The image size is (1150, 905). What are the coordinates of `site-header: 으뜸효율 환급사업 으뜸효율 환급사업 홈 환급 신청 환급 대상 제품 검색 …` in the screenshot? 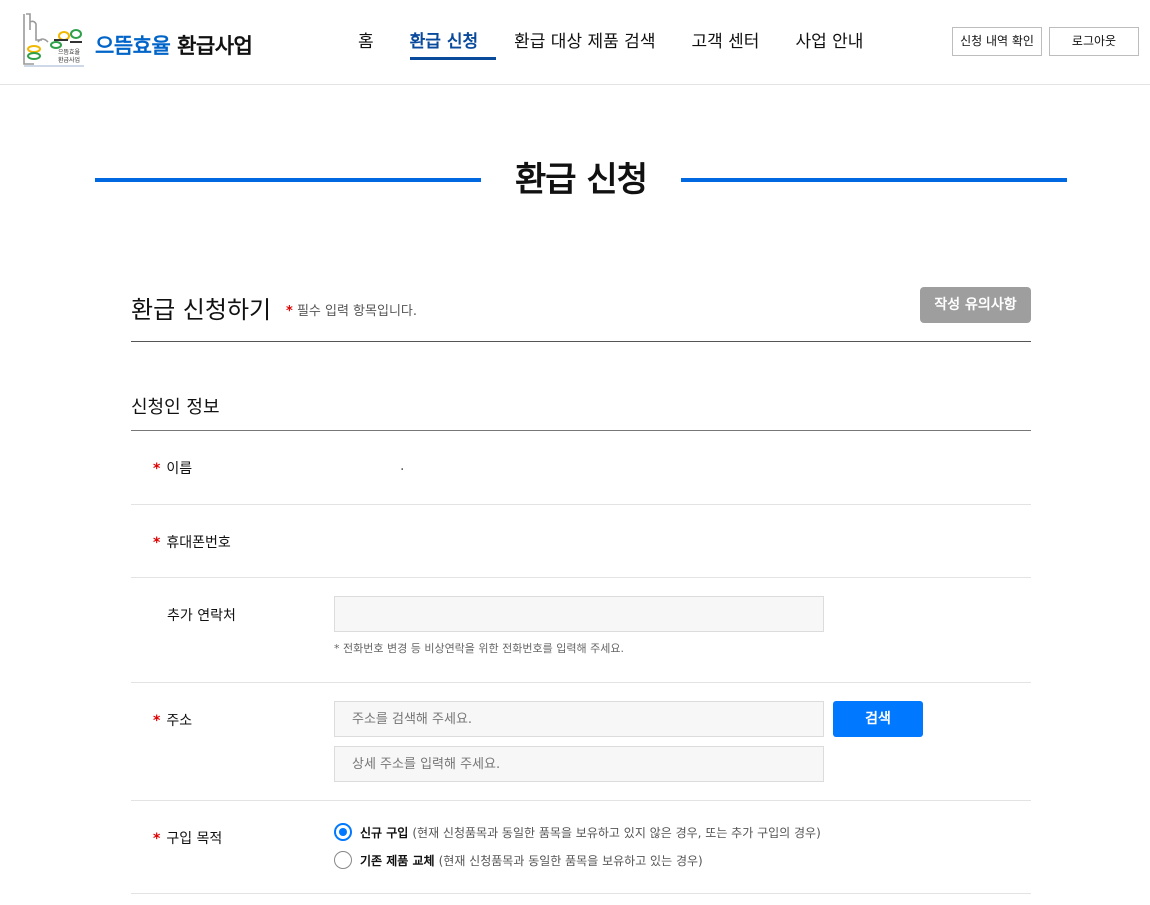 It's located at (575, 42).